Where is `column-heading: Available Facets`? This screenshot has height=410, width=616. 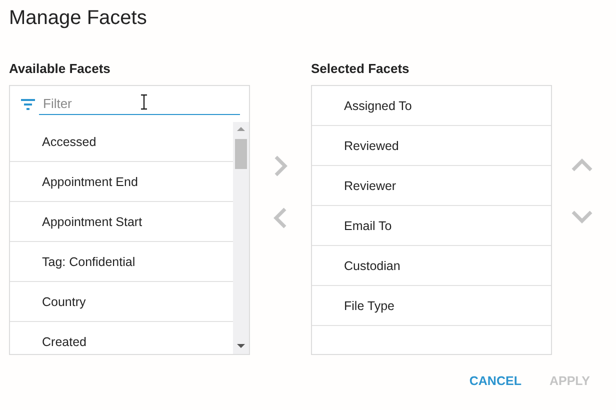 column-heading: Available Facets is located at coordinates (60, 69).